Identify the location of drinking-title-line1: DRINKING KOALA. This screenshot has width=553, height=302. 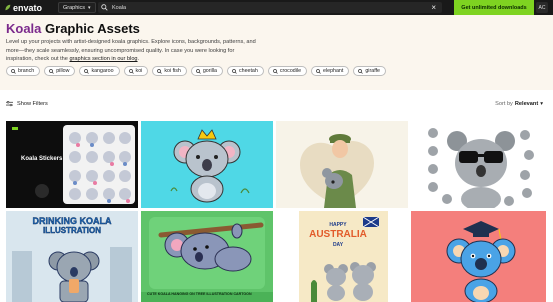
(72, 221).